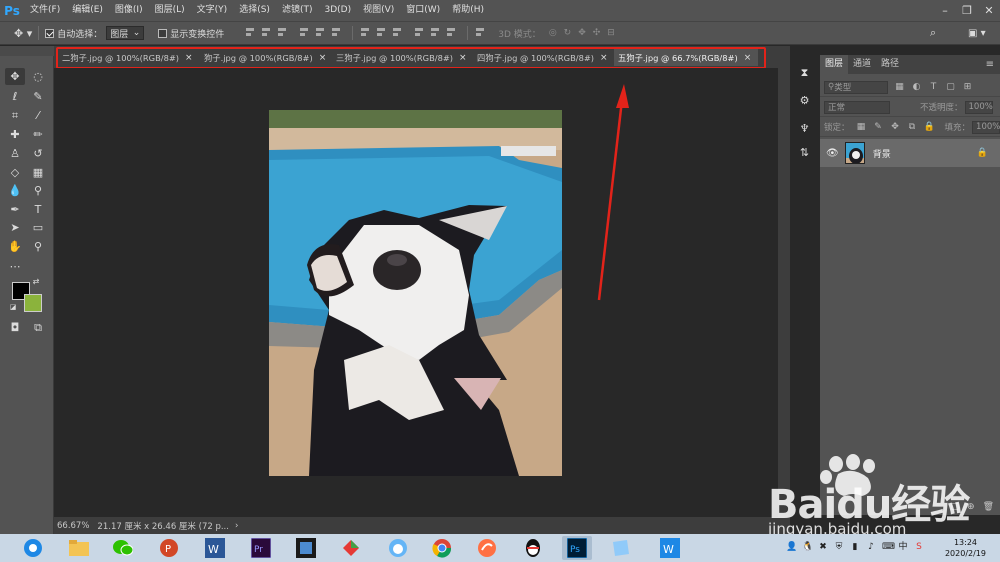 The image size is (1000, 562). I want to click on crop-tool-icon: ⌗, so click(15, 115).